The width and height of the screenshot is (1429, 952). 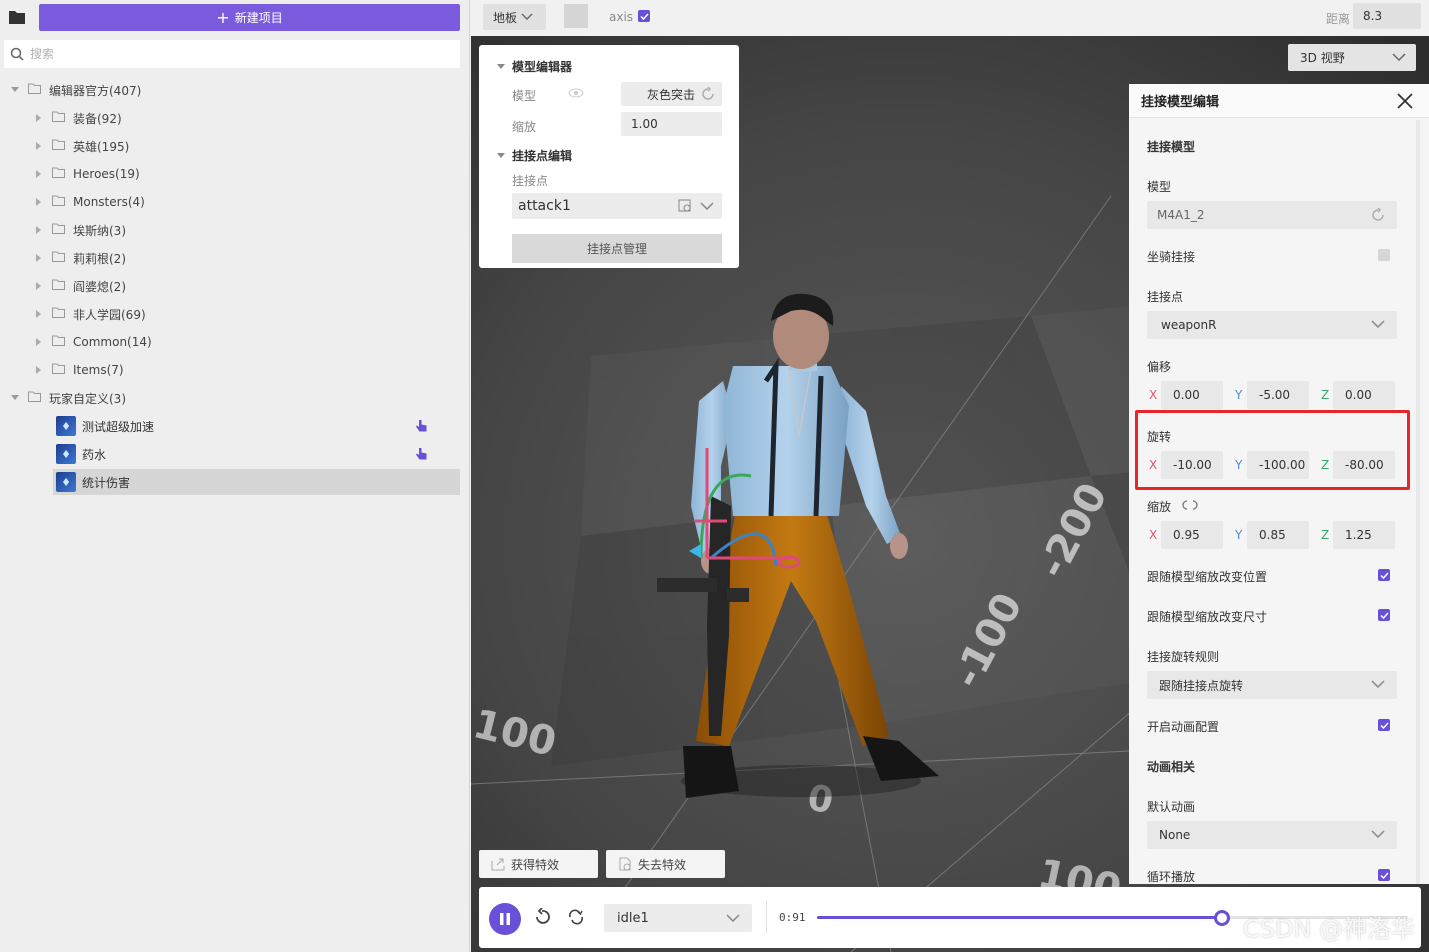 I want to click on attach-point-header: 挂接点编辑, so click(x=534, y=155).